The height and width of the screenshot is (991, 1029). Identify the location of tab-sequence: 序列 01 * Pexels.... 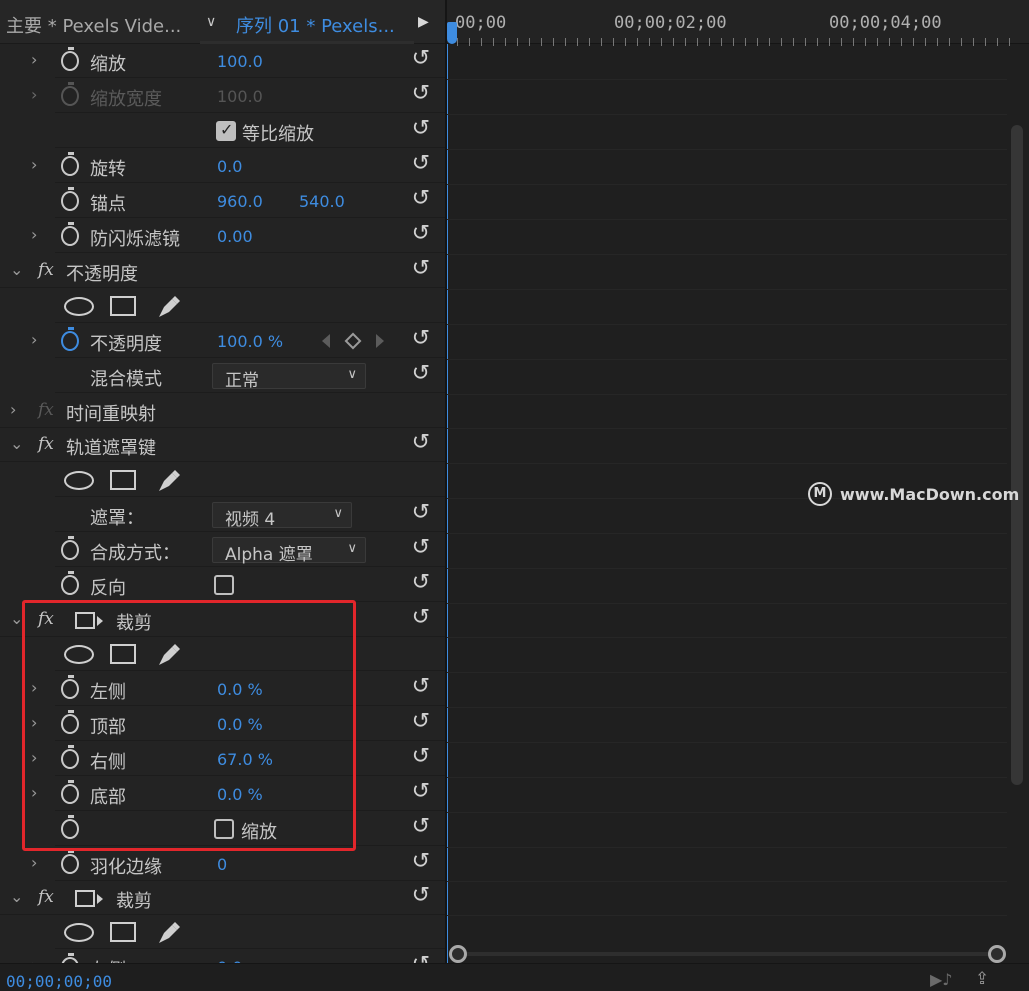
(315, 25).